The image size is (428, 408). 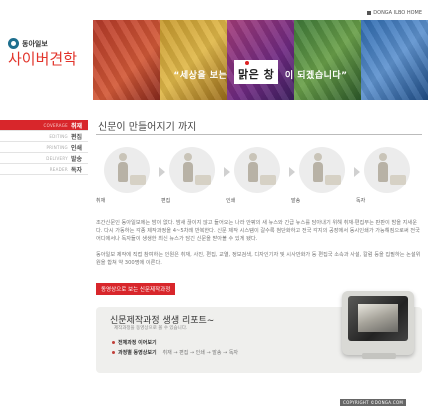 I want to click on video-each-label: 과정별 동영상보기, so click(x=137, y=352).